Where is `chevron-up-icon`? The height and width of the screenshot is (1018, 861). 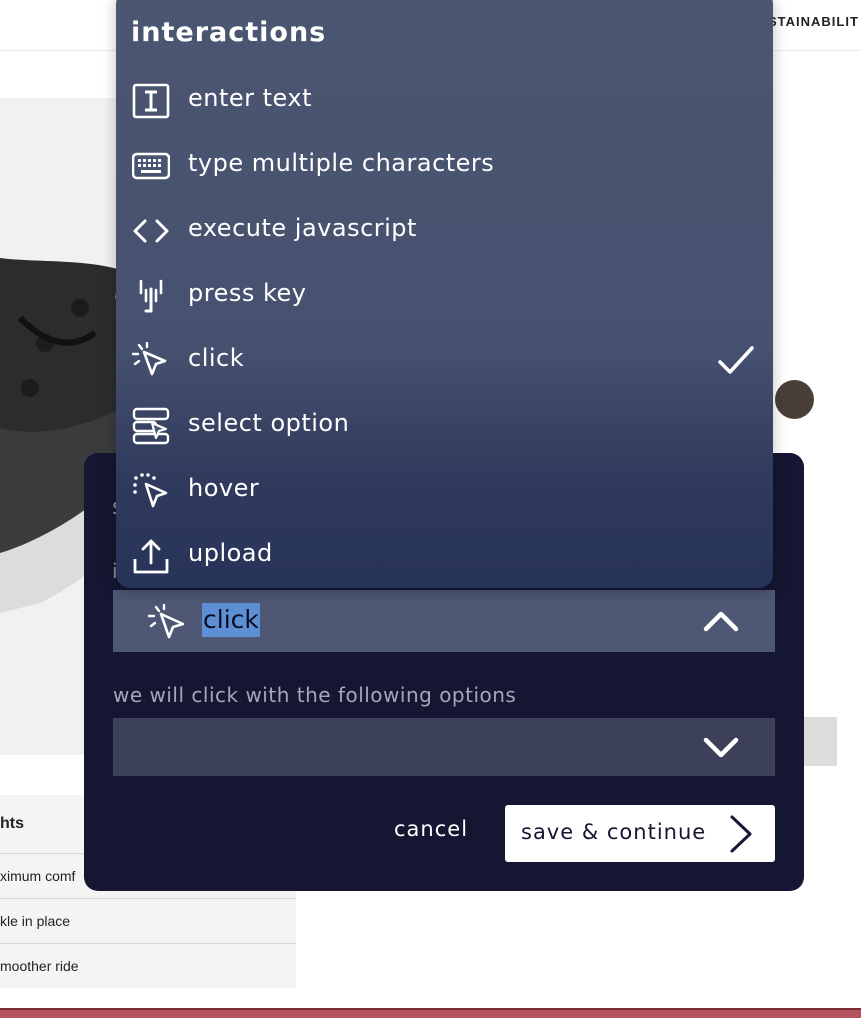
chevron-up-icon is located at coordinates (721, 621).